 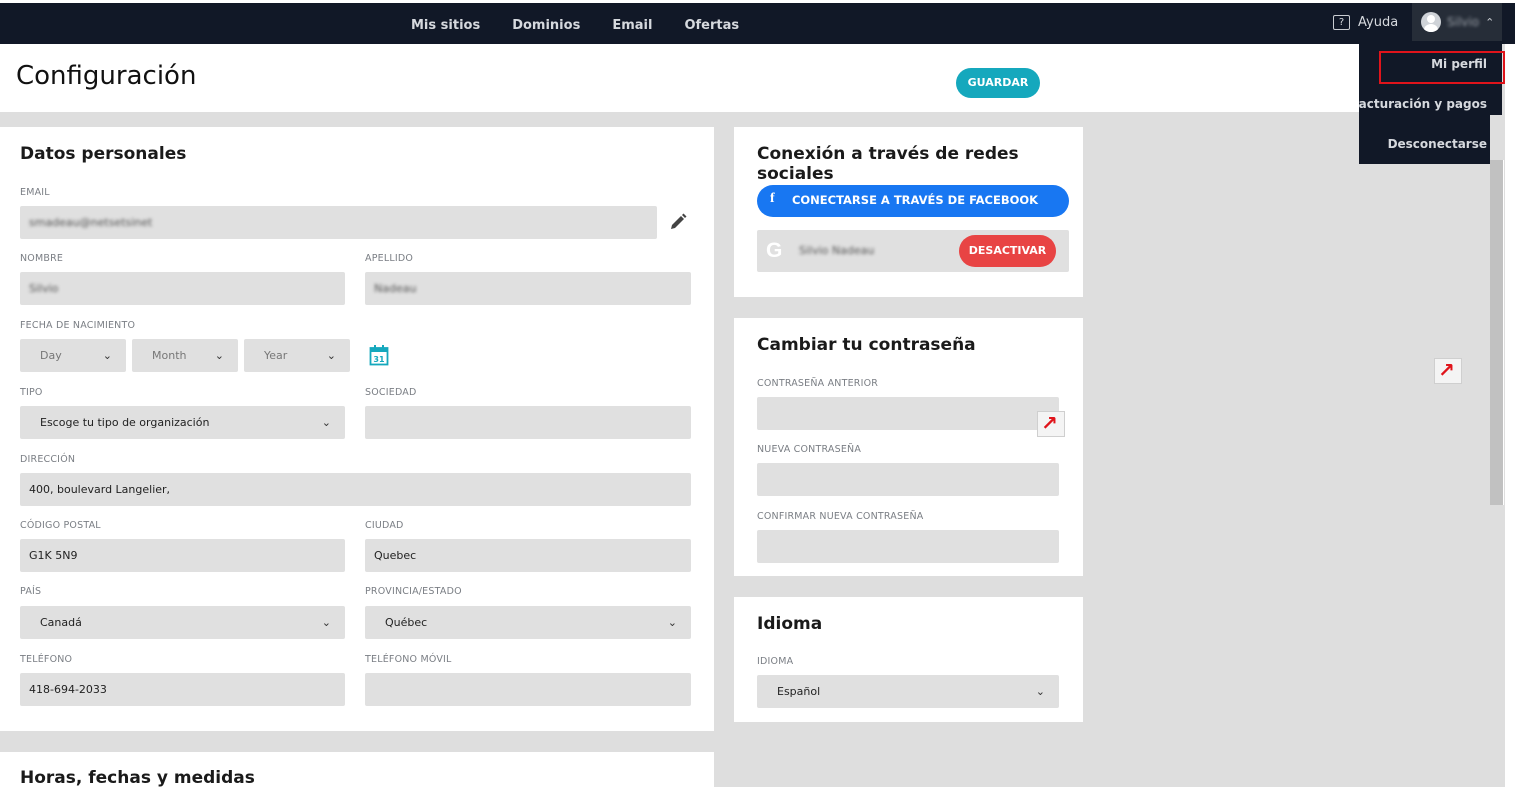 What do you see at coordinates (528, 622) in the screenshot?
I see `provincia-select: Québec ⌄` at bounding box center [528, 622].